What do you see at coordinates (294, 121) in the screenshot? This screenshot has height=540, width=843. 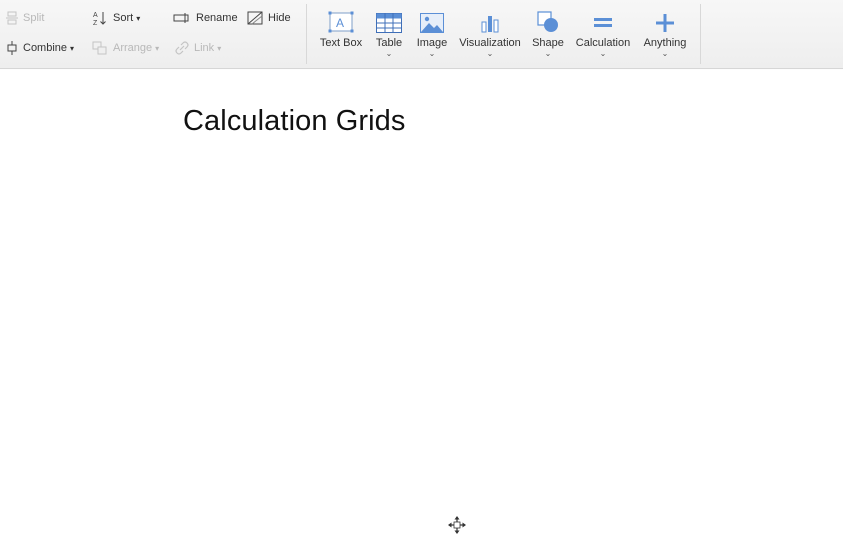 I see `page-title: Calculation Grids` at bounding box center [294, 121].